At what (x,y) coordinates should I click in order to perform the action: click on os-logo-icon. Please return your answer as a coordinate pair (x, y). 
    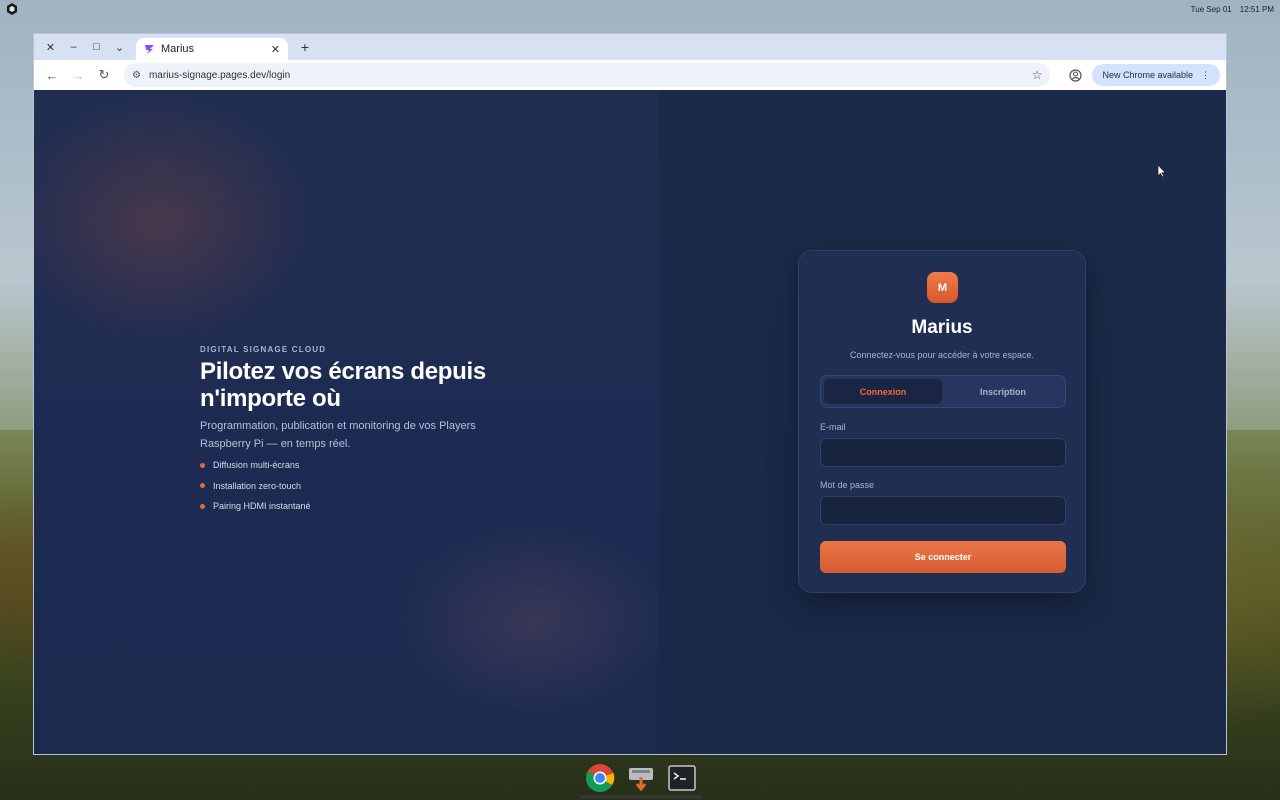
    Looking at the image, I should click on (12, 9).